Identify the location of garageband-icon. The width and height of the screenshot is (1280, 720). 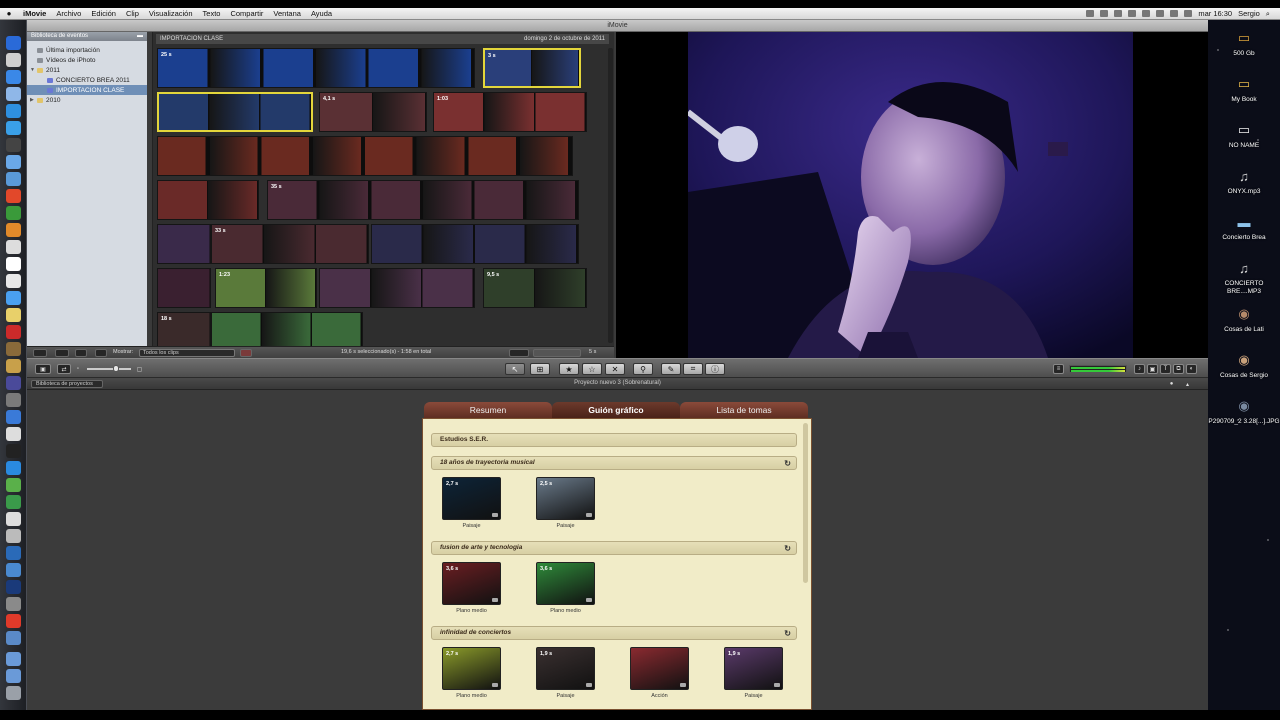
(13, 349).